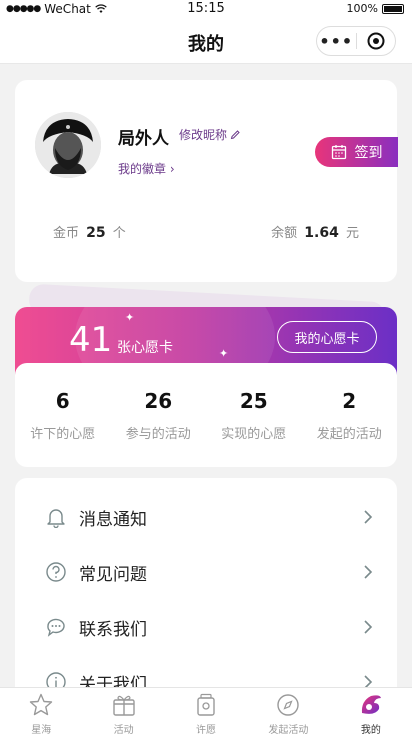  What do you see at coordinates (158, 434) in the screenshot?
I see `stat-label: 参与的活动` at bounding box center [158, 434].